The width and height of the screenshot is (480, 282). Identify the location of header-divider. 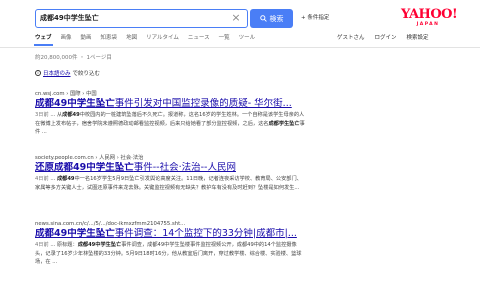
(240, 47).